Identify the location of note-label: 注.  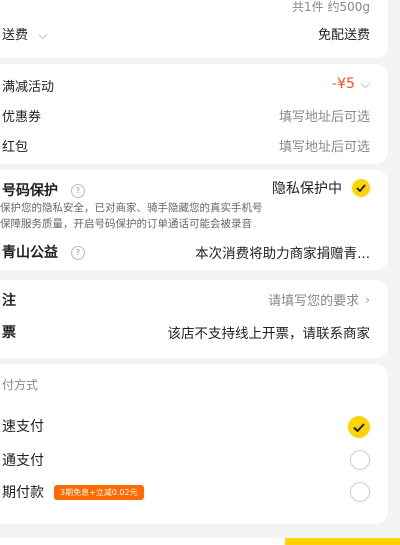
(9, 301).